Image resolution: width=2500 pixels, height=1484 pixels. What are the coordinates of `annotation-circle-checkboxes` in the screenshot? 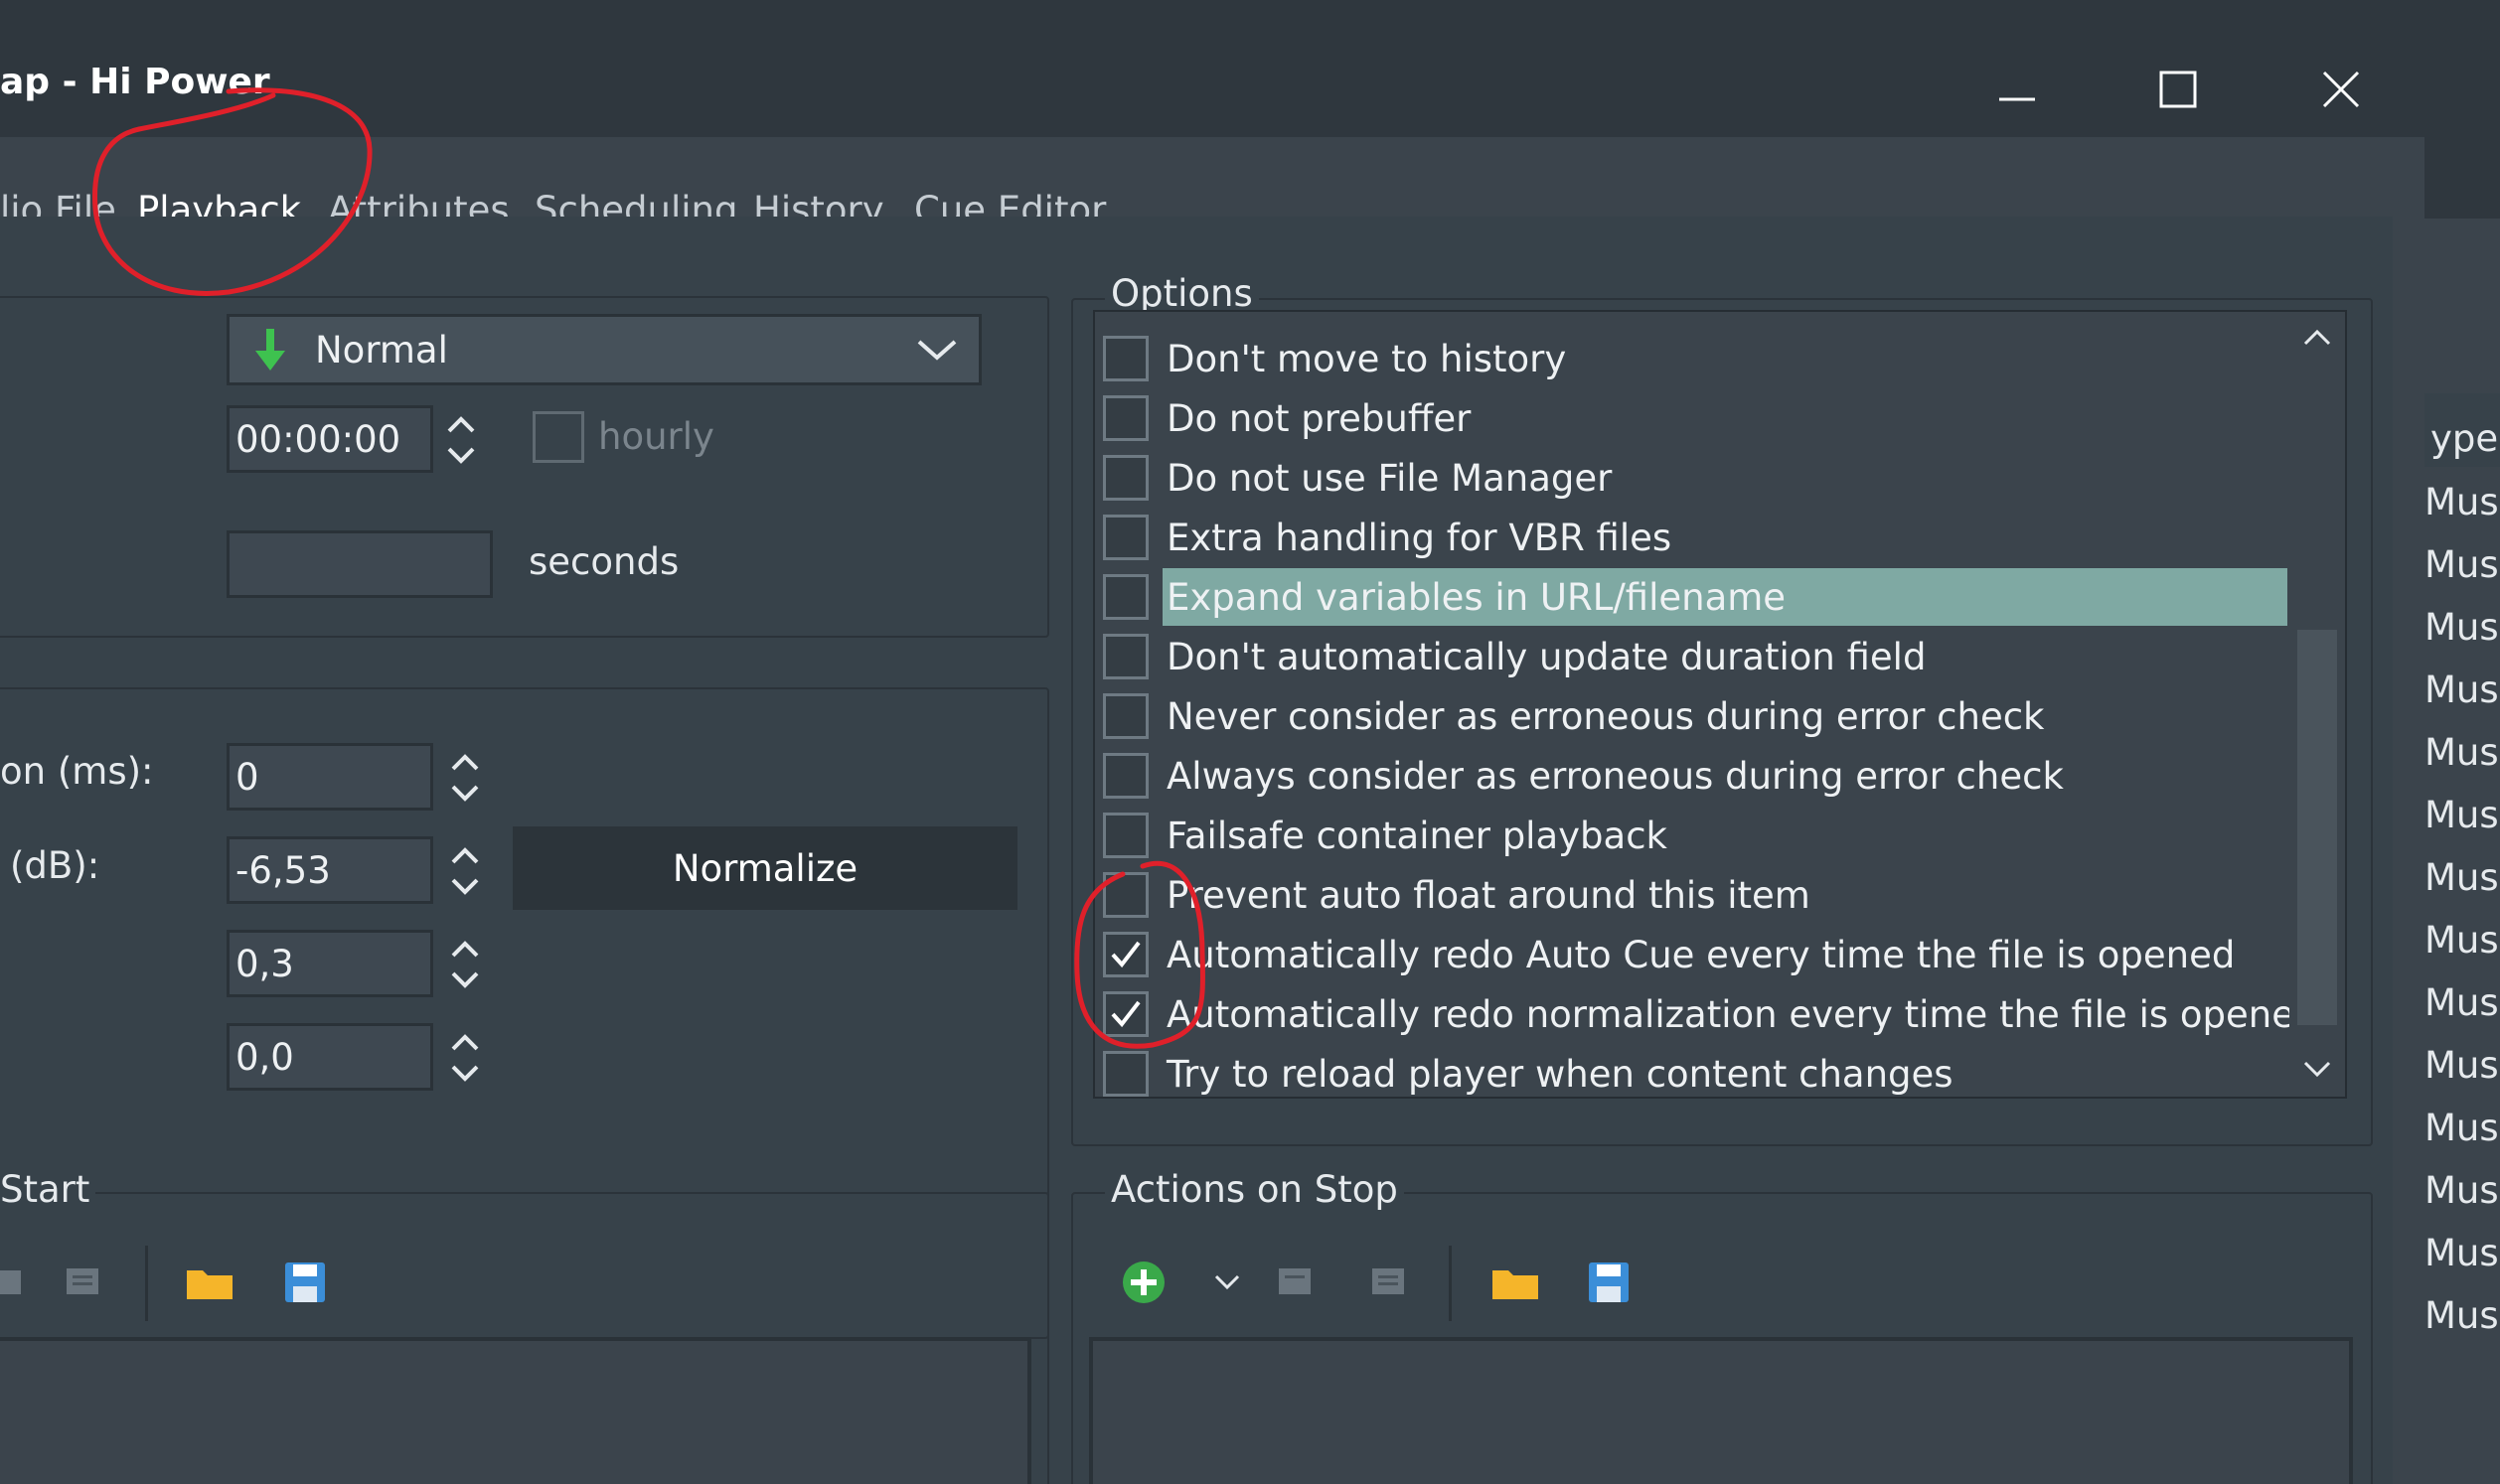 It's located at (1139, 954).